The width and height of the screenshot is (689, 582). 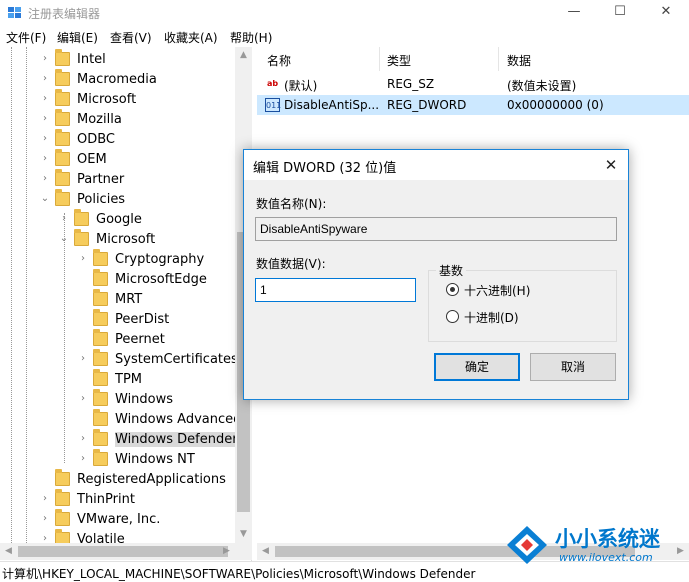 What do you see at coordinates (291, 204) in the screenshot?
I see `value-name-label: 数值名称(N):` at bounding box center [291, 204].